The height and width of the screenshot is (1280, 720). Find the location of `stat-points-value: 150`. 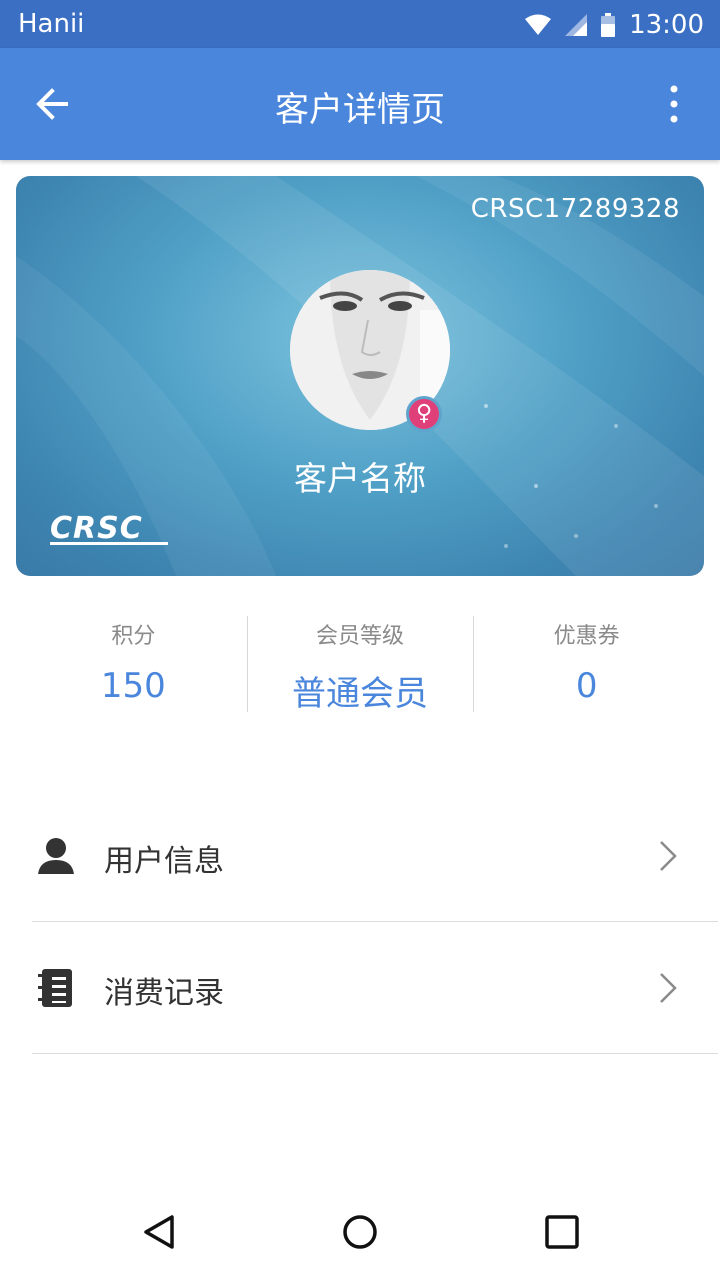

stat-points-value: 150 is located at coordinates (133, 686).